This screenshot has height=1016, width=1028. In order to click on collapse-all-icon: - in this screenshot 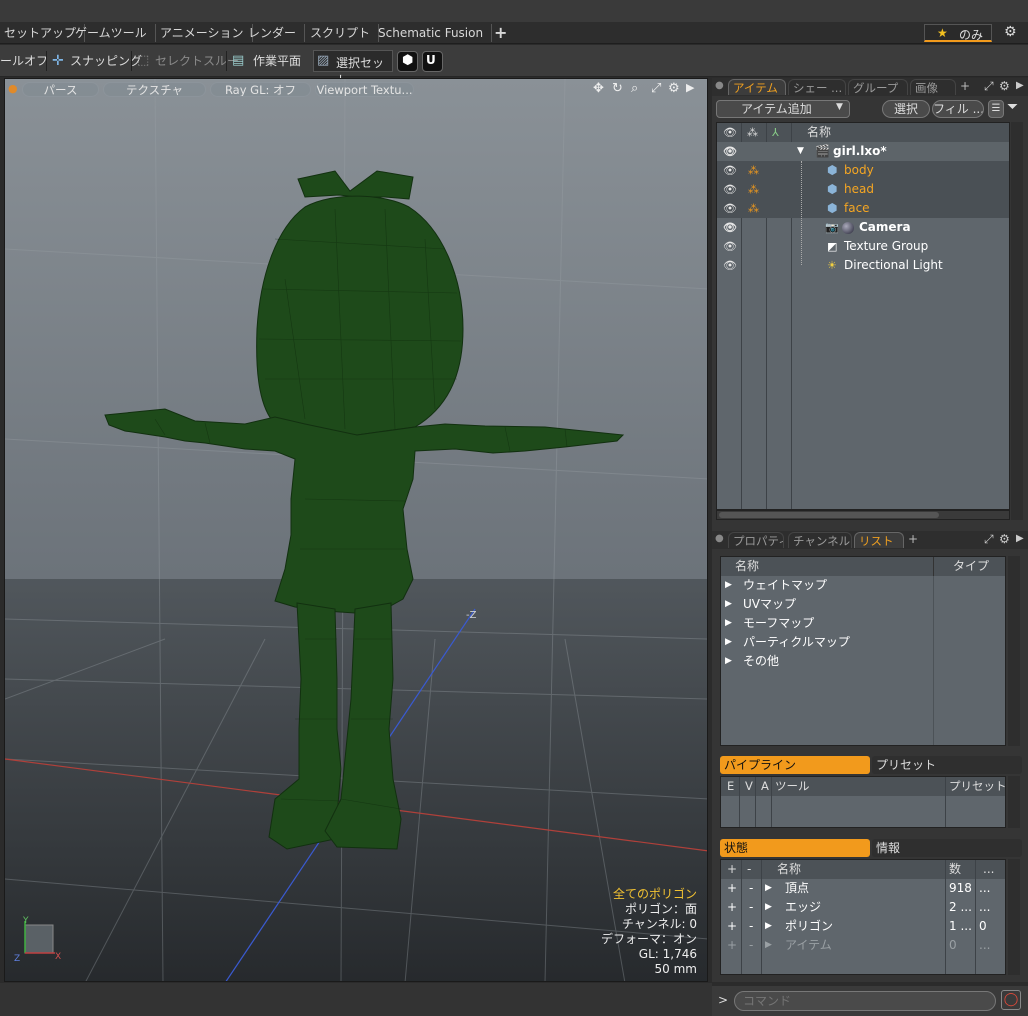, I will do `click(749, 869)`.